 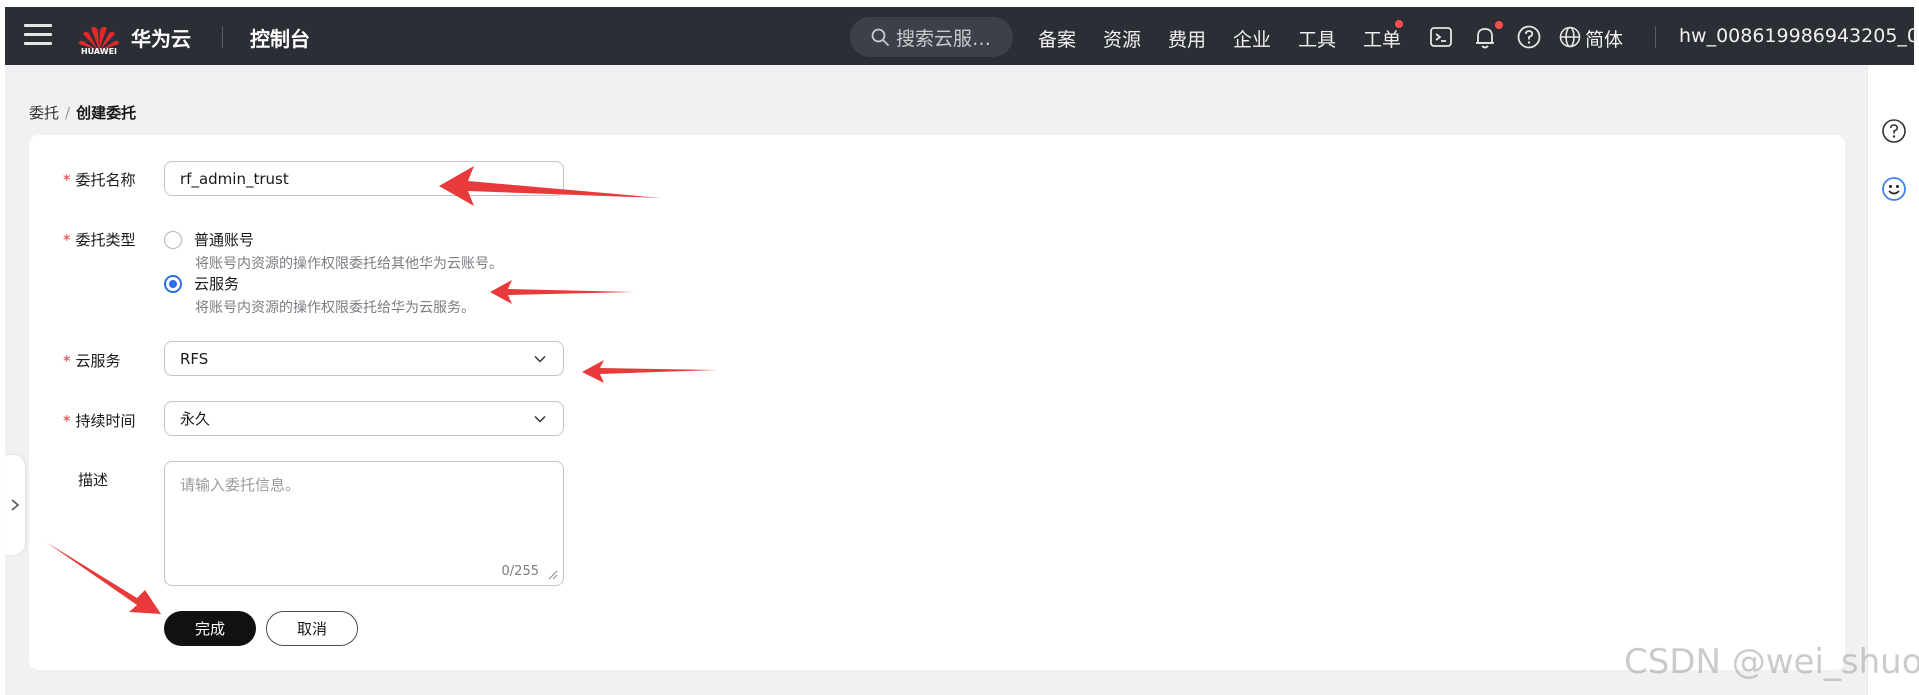 I want to click on nav-billing: 费用, so click(x=1187, y=38).